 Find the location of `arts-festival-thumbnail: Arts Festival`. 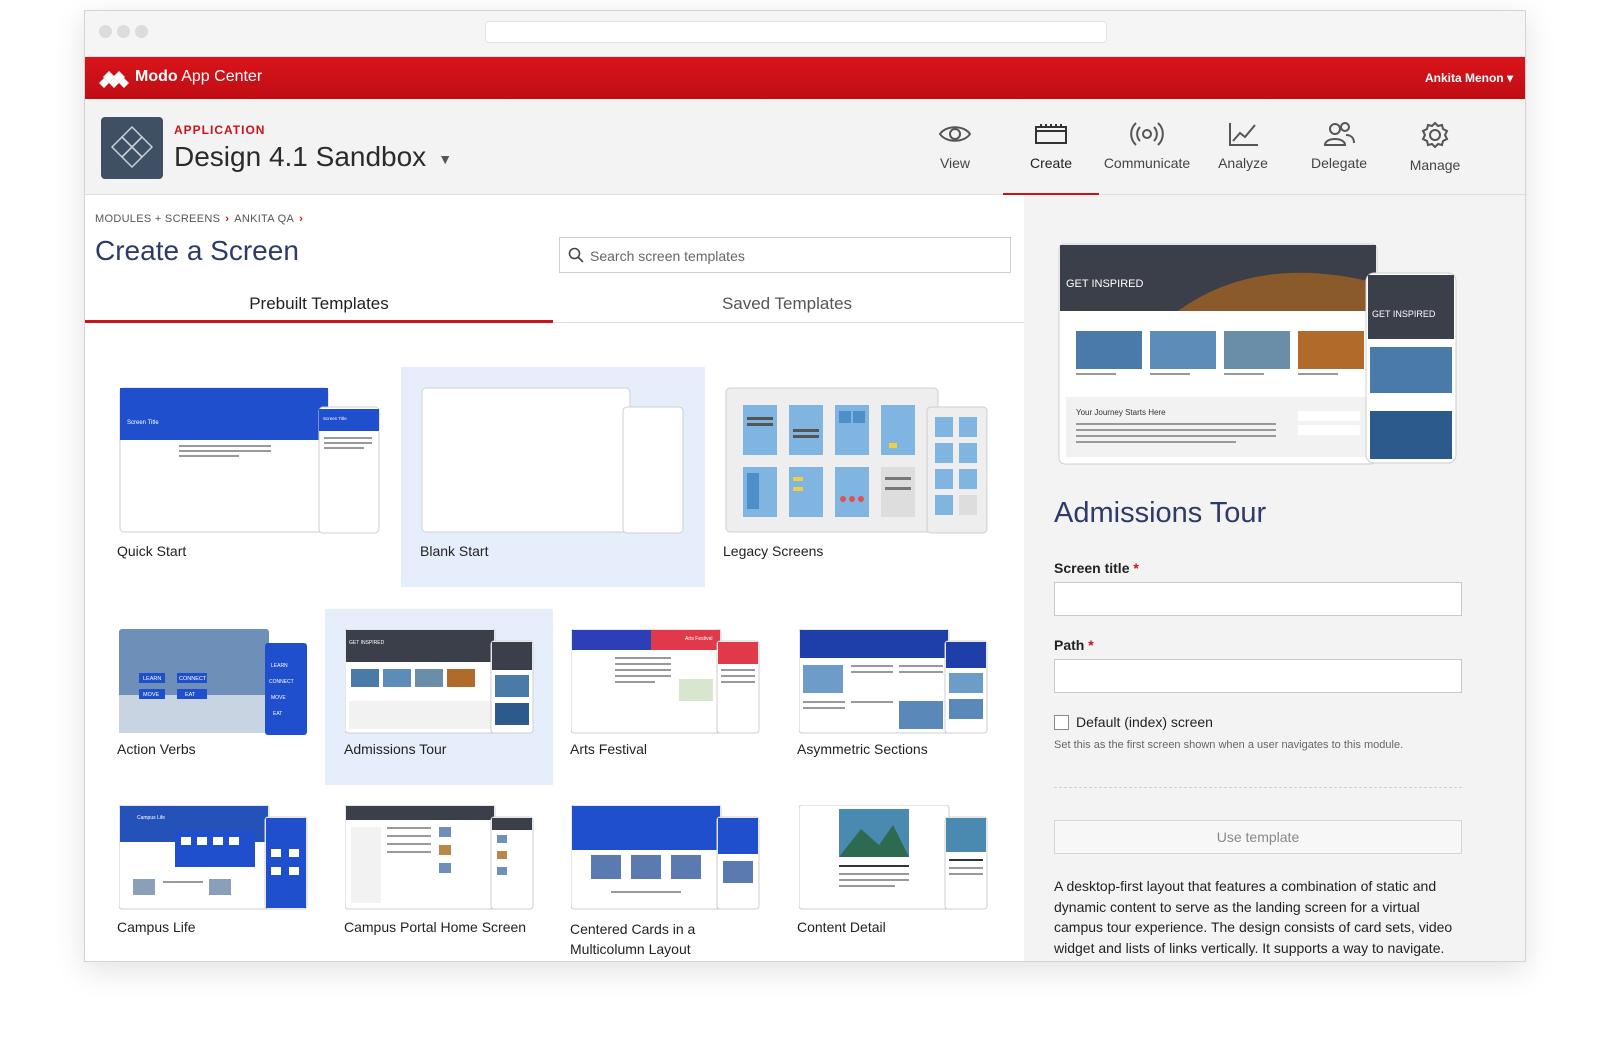

arts-festival-thumbnail: Arts Festival is located at coordinates (665, 681).